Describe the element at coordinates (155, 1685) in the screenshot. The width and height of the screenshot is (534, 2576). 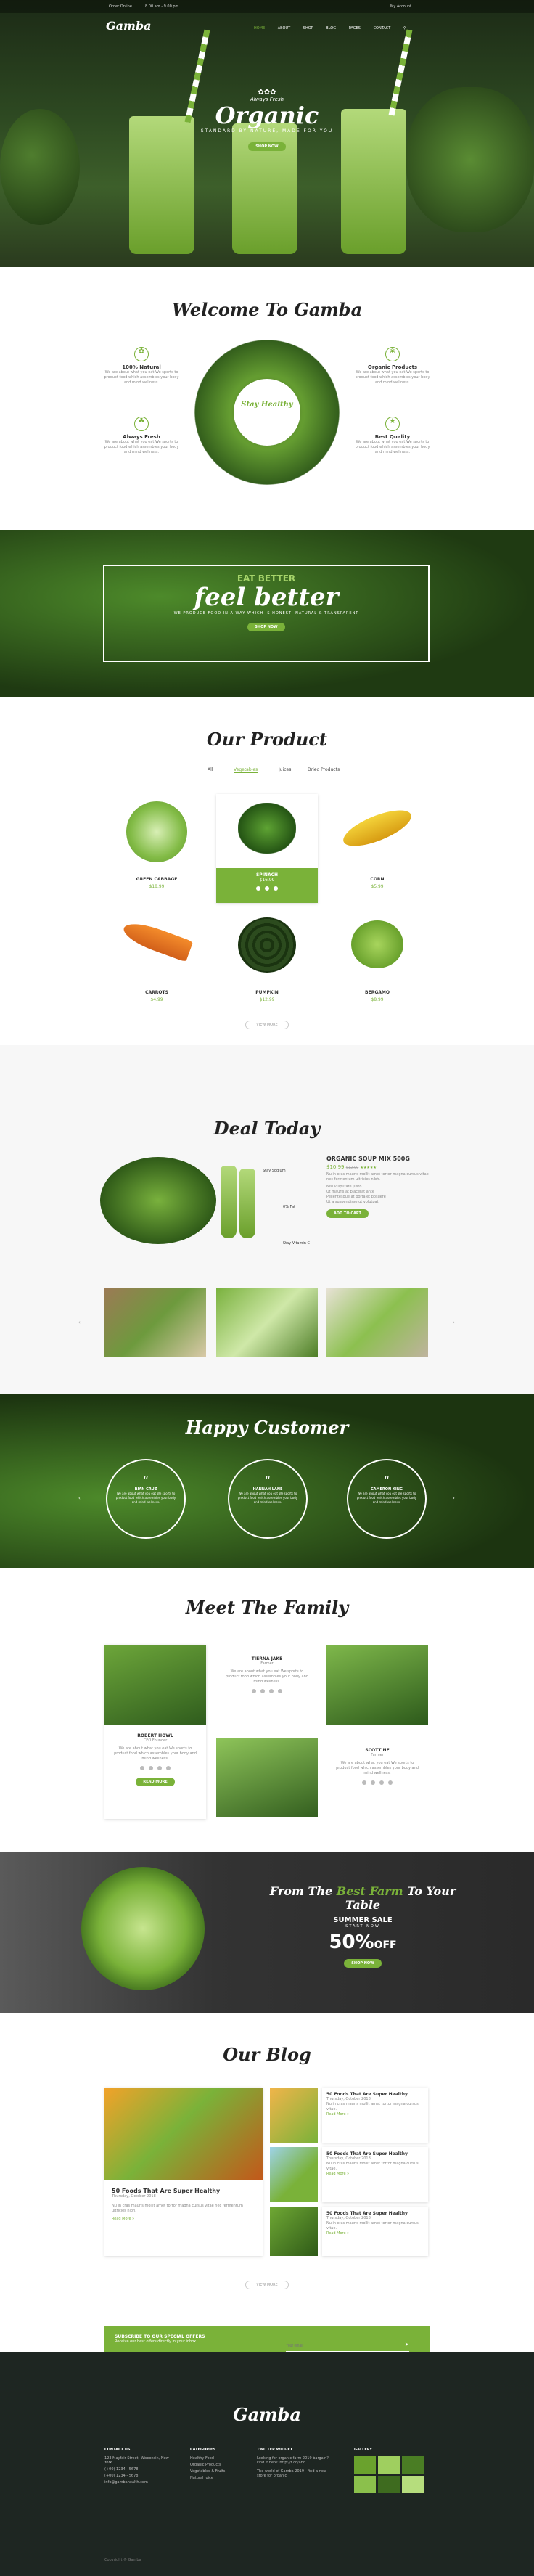
I see `member-photo` at that location.